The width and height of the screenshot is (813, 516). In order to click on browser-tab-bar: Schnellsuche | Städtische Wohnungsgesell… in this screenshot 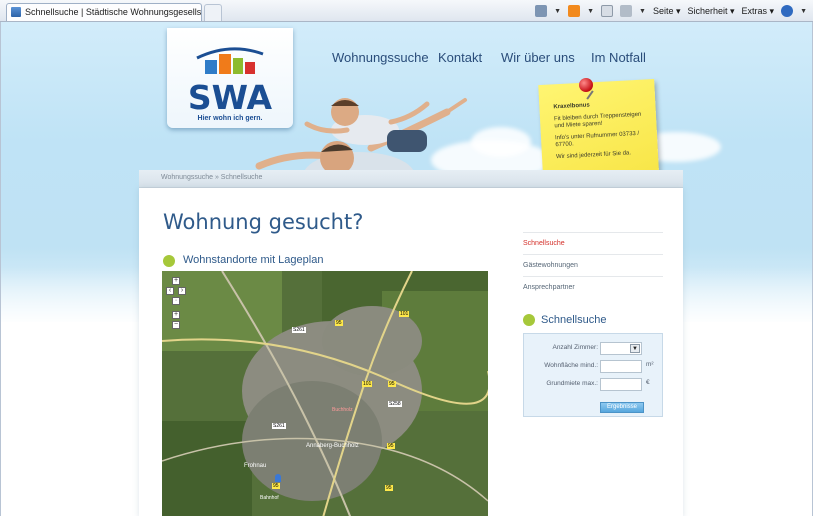, I will do `click(406, 11)`.